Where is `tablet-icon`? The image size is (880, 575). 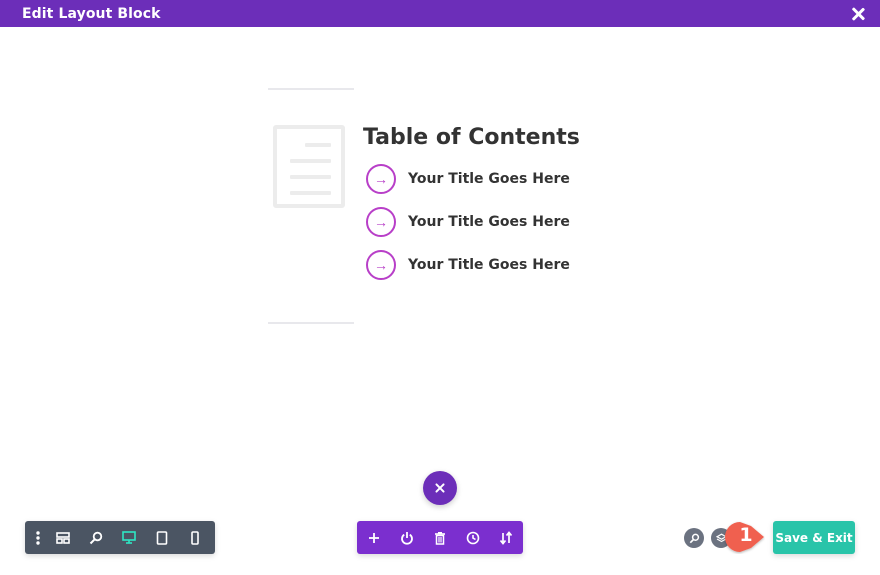
tablet-icon is located at coordinates (161, 537).